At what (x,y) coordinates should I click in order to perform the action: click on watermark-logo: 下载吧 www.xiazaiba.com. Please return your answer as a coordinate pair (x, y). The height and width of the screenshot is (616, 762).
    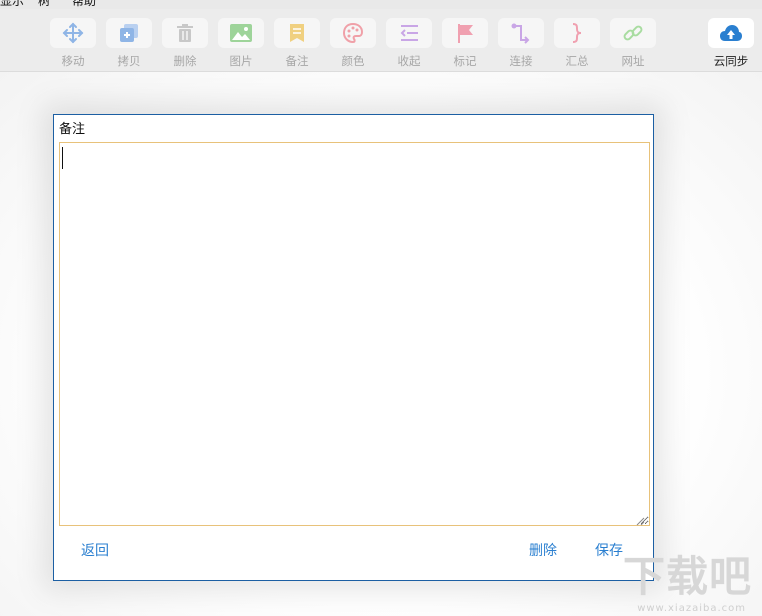
    Looking at the image, I should click on (686, 583).